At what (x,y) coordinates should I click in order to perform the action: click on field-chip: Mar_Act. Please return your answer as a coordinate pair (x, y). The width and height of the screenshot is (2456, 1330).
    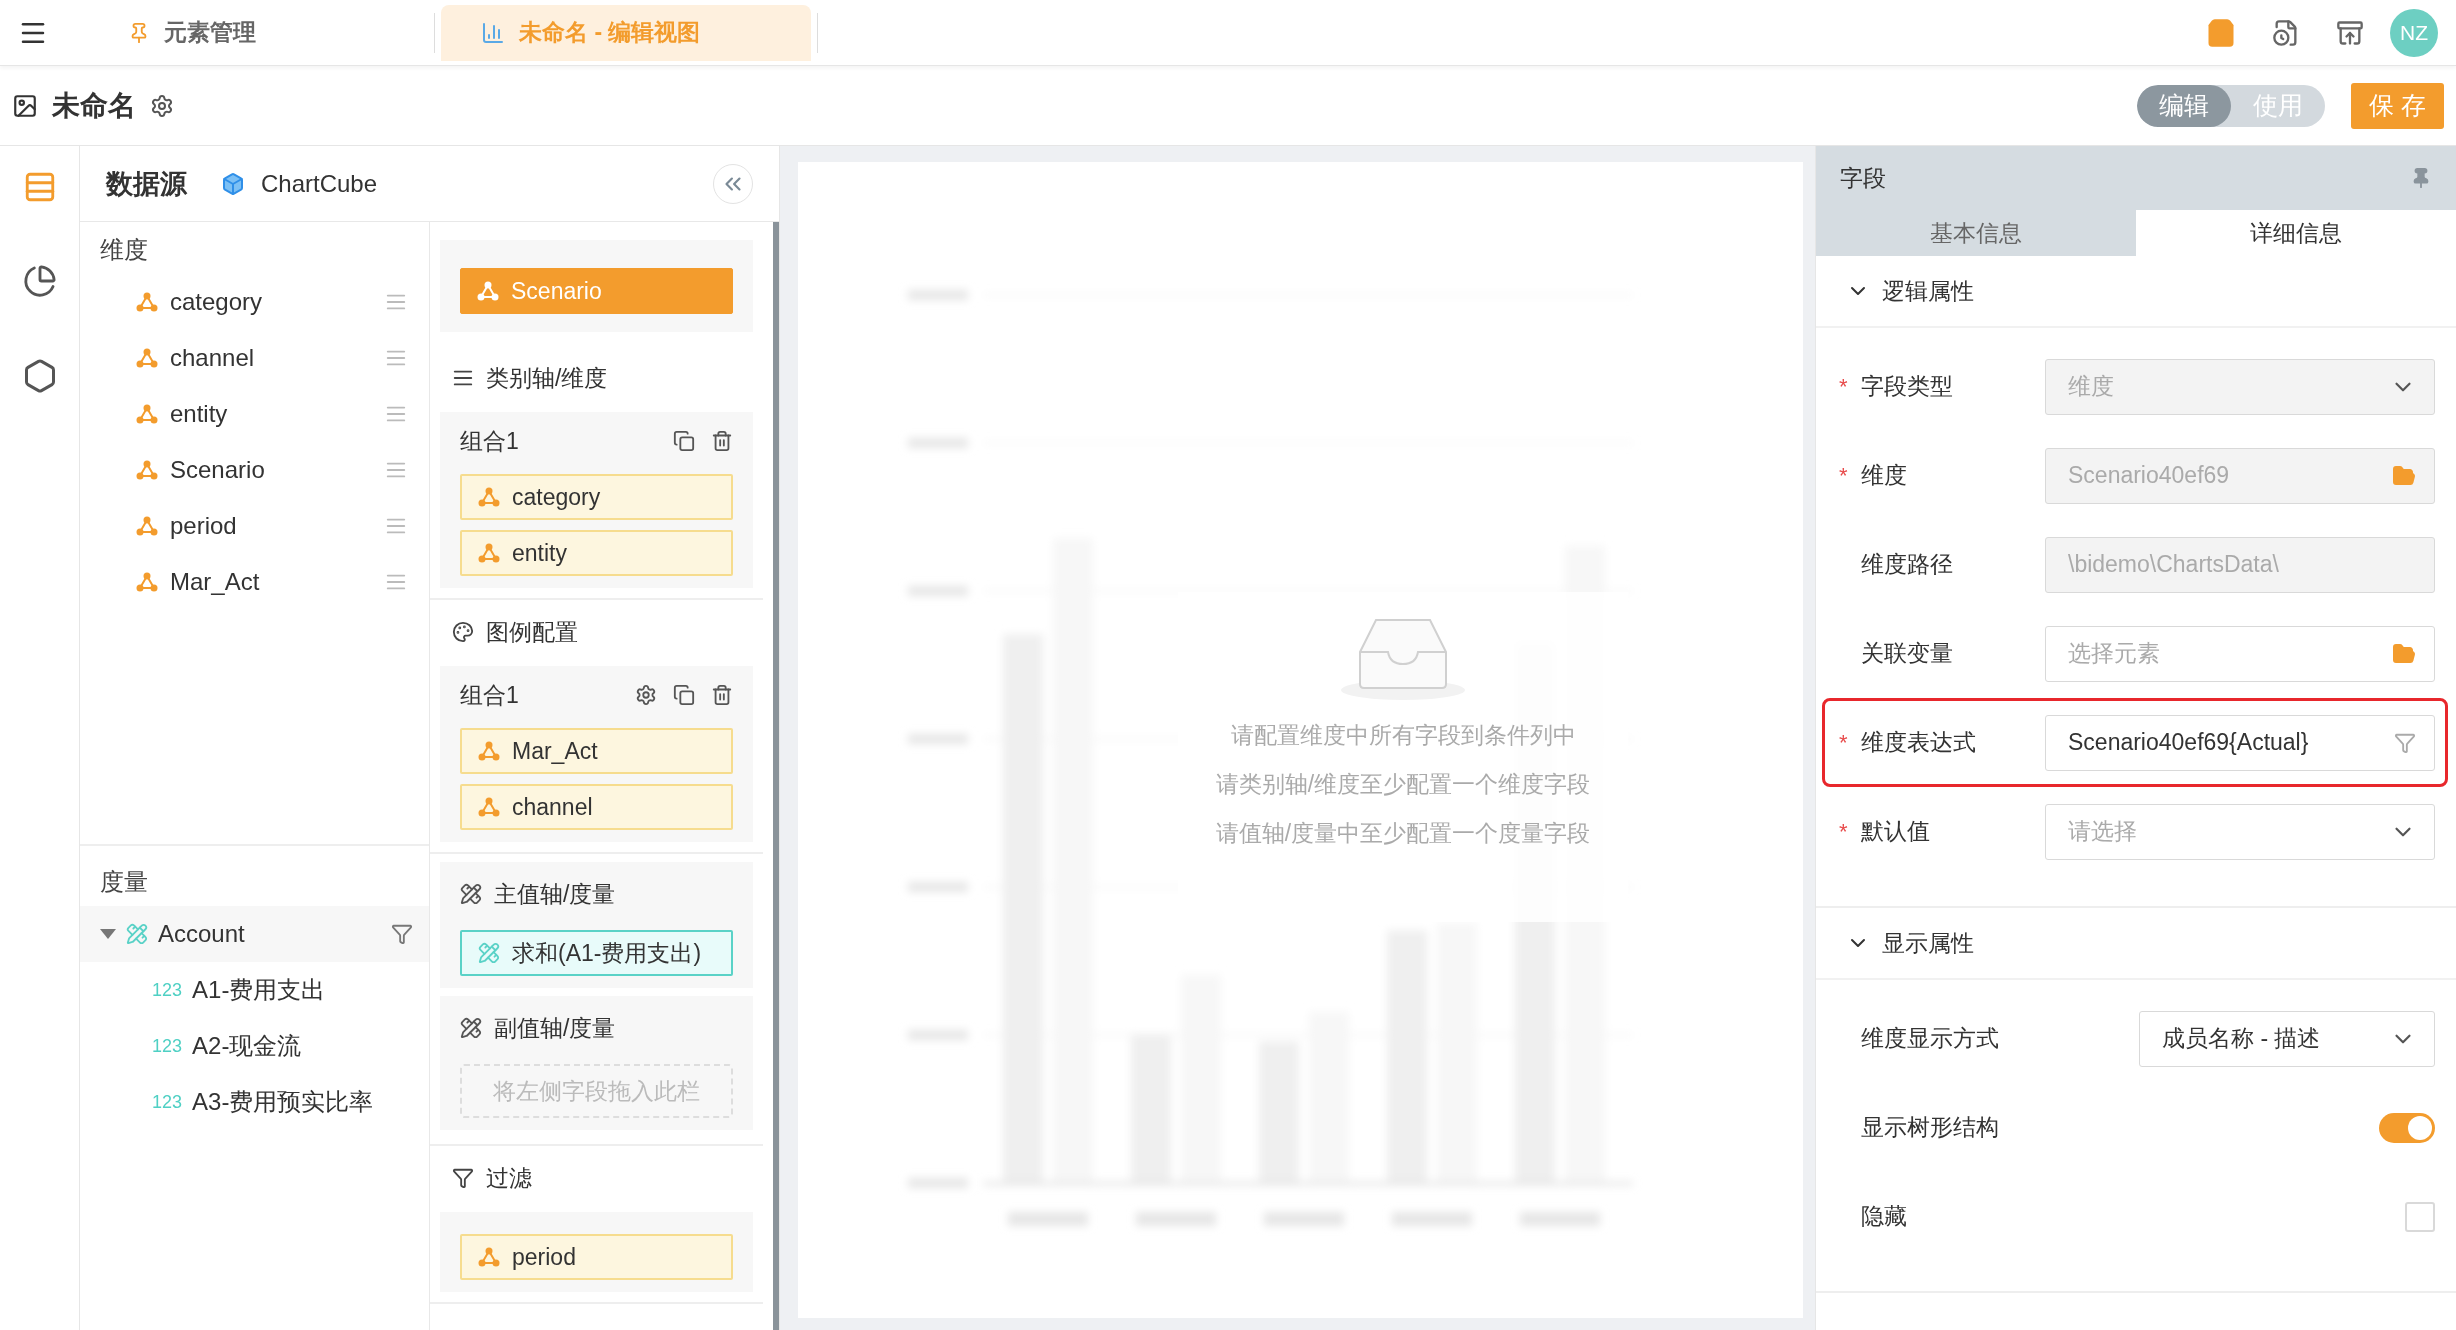
    Looking at the image, I should click on (596, 751).